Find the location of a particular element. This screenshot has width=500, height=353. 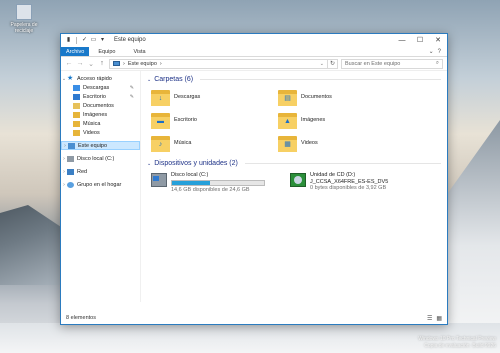

desktop-recycle-bin: Papelera de reciclaje is located at coordinates (24, 19).